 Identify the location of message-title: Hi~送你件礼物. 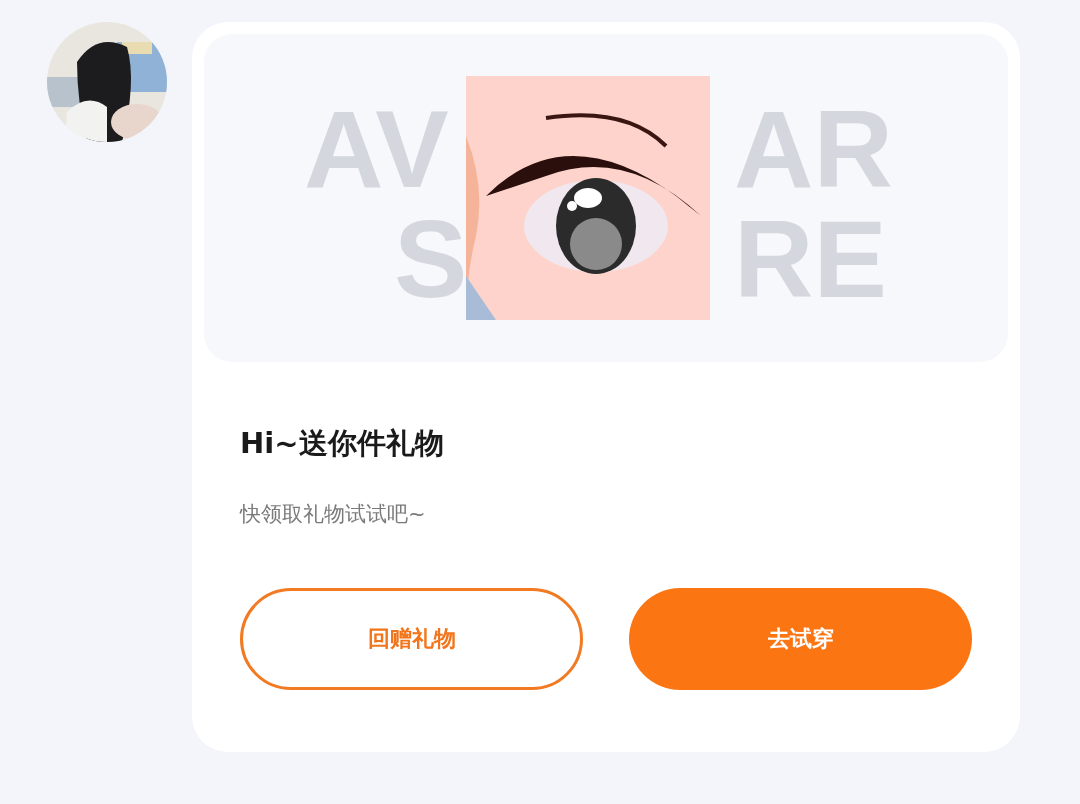
(342, 443).